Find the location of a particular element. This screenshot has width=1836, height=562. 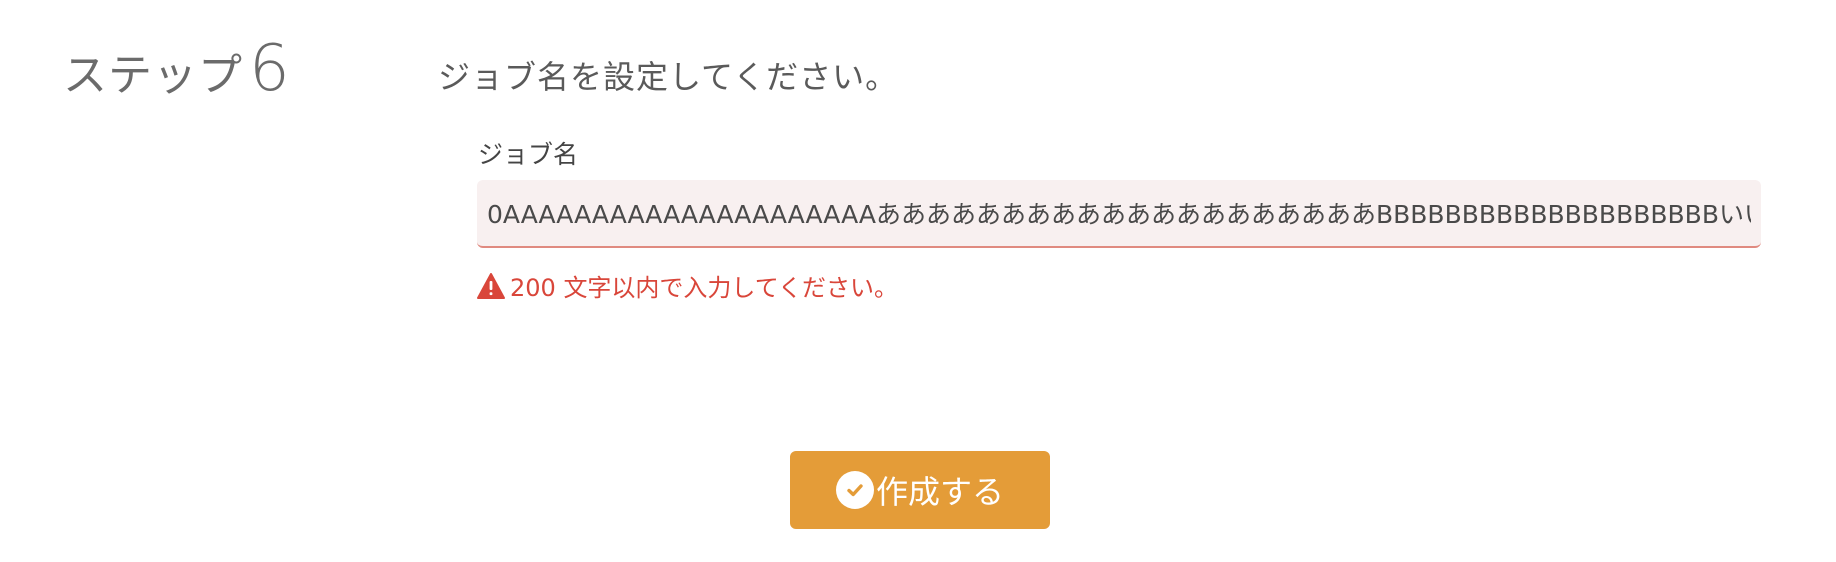

create-button: 作成する is located at coordinates (920, 490).